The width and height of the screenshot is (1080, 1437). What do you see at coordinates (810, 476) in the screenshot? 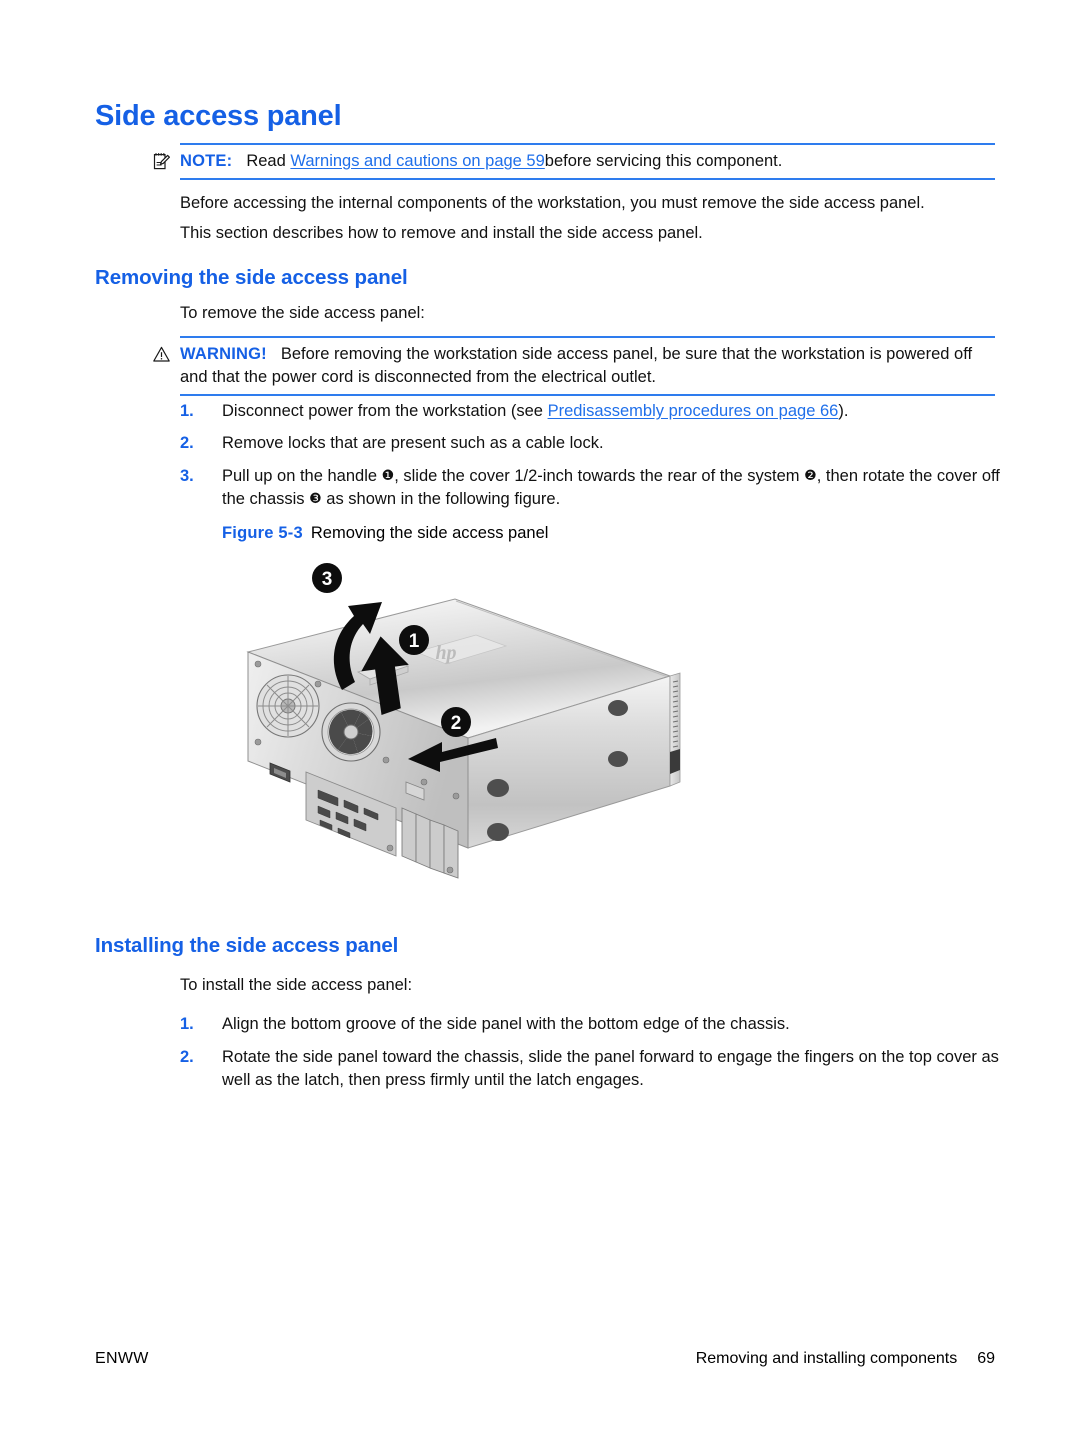
I see `inline-callout-2-icon: ❷` at bounding box center [810, 476].